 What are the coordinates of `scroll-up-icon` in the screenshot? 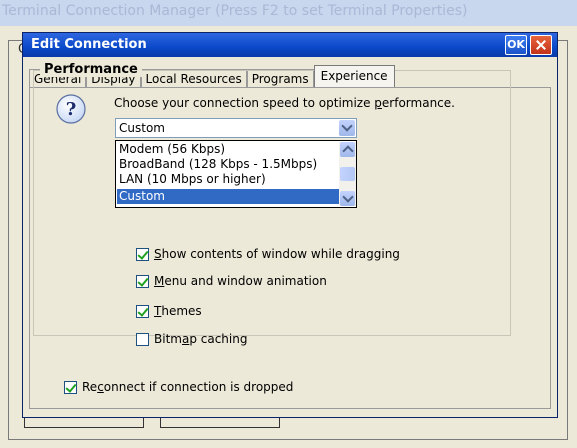 It's located at (347, 149).